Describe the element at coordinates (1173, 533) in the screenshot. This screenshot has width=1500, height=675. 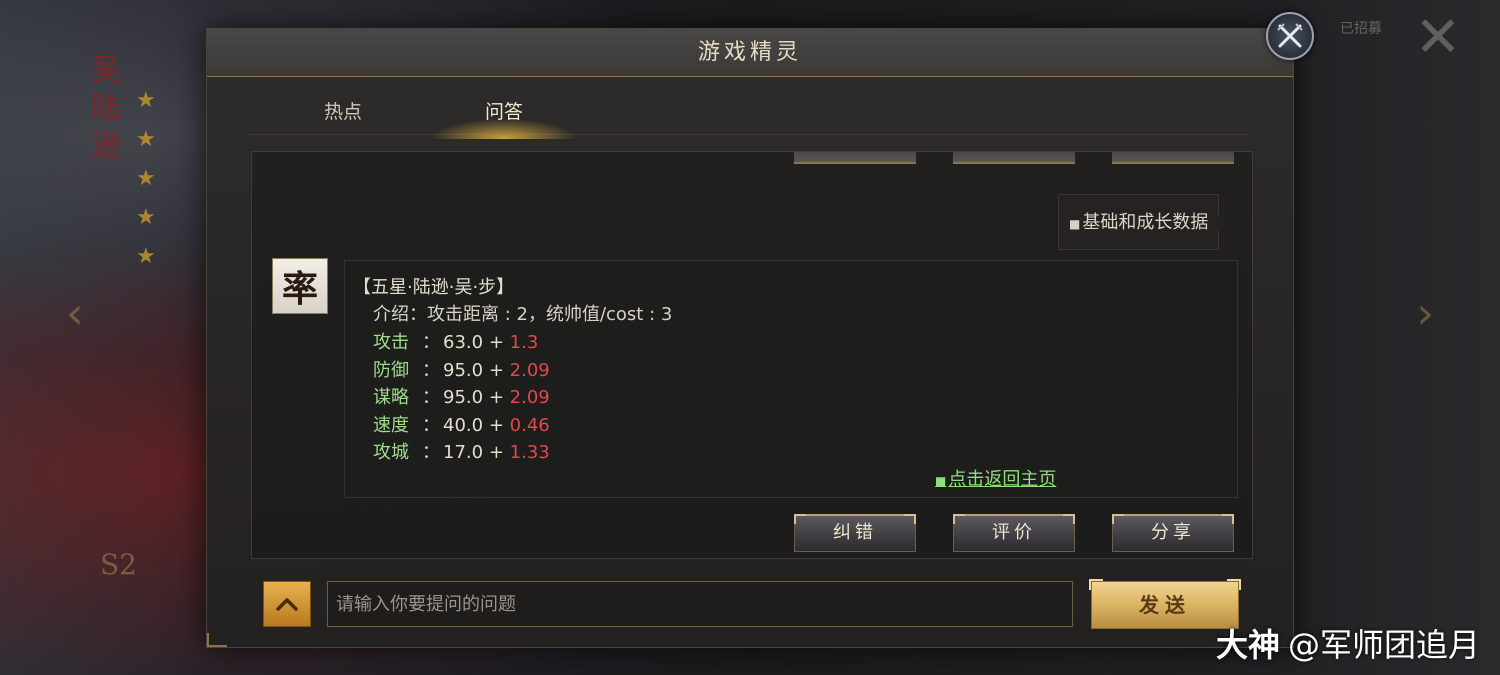
I see `share-button: 分享` at that location.